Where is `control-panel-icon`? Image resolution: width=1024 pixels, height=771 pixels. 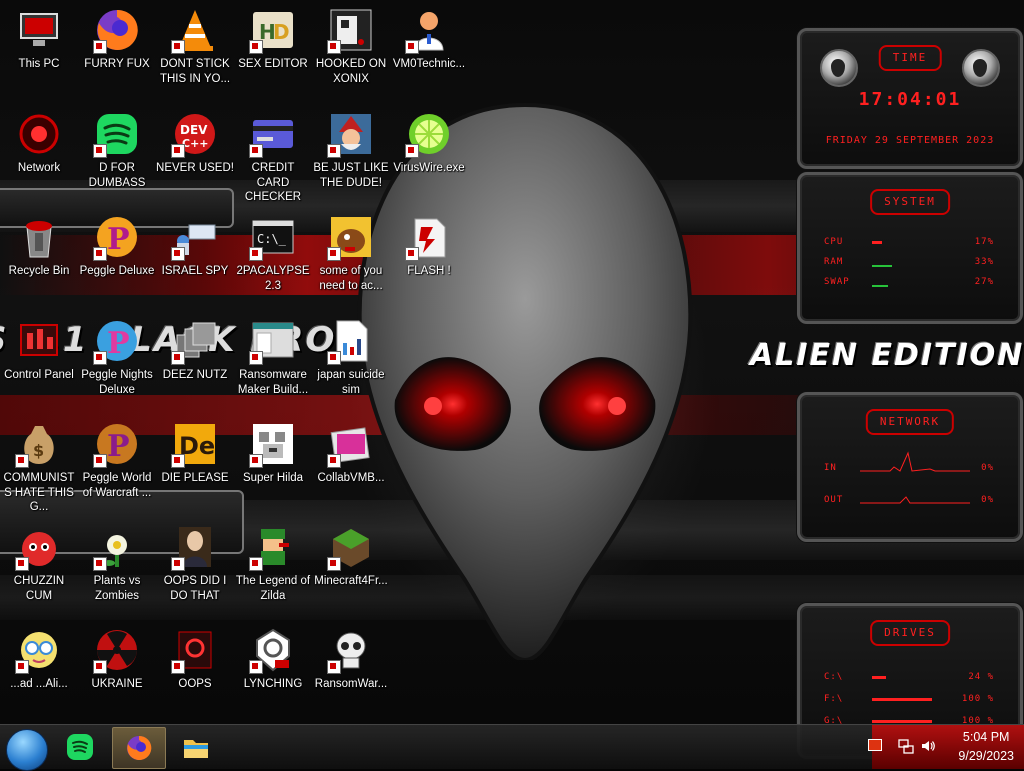 control-panel-icon is located at coordinates (39, 341).